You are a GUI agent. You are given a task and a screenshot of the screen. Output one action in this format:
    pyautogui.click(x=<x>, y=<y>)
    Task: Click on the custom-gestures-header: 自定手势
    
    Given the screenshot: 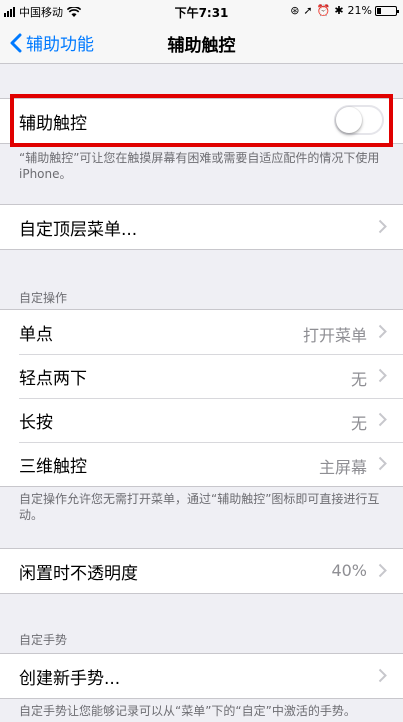 What is the action you would take?
    pyautogui.click(x=43, y=640)
    